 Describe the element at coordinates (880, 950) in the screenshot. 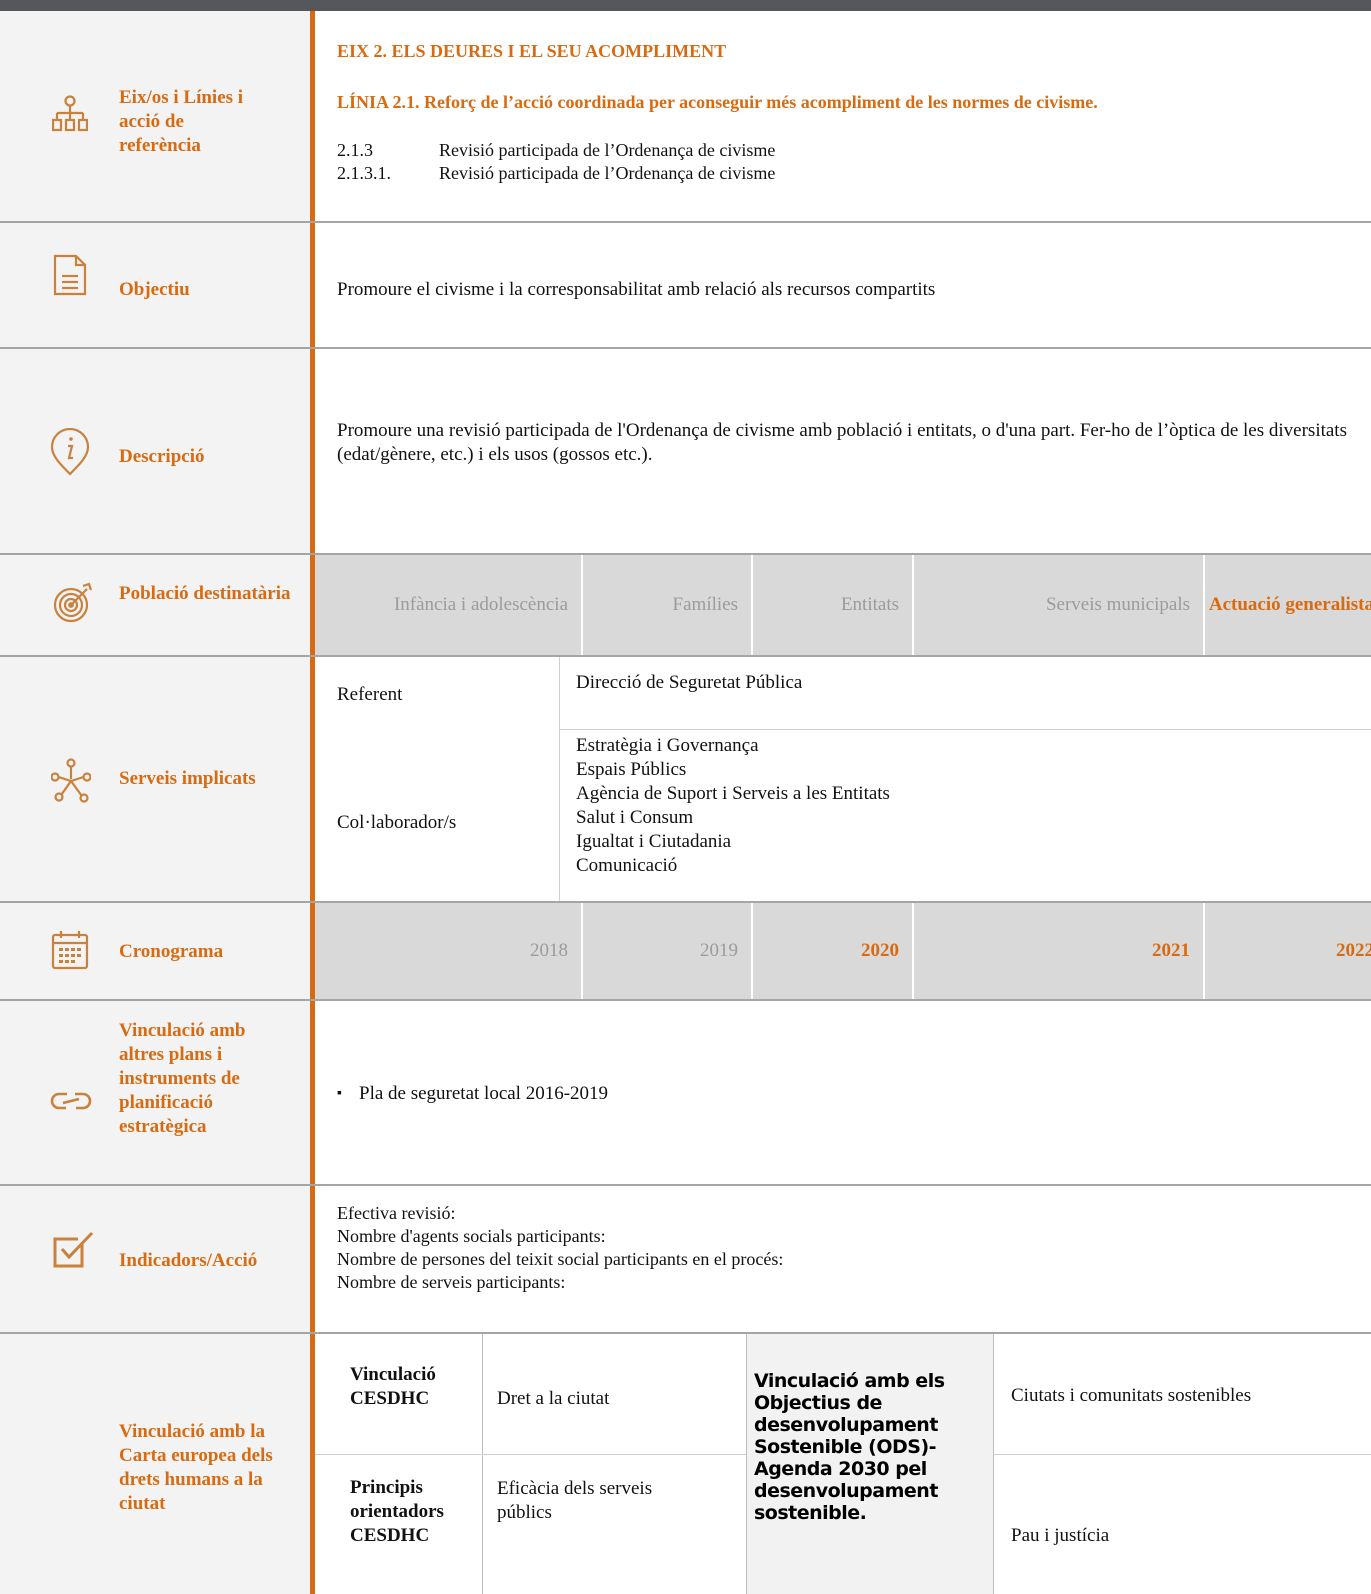

I see `year-2020: 2020` at that location.